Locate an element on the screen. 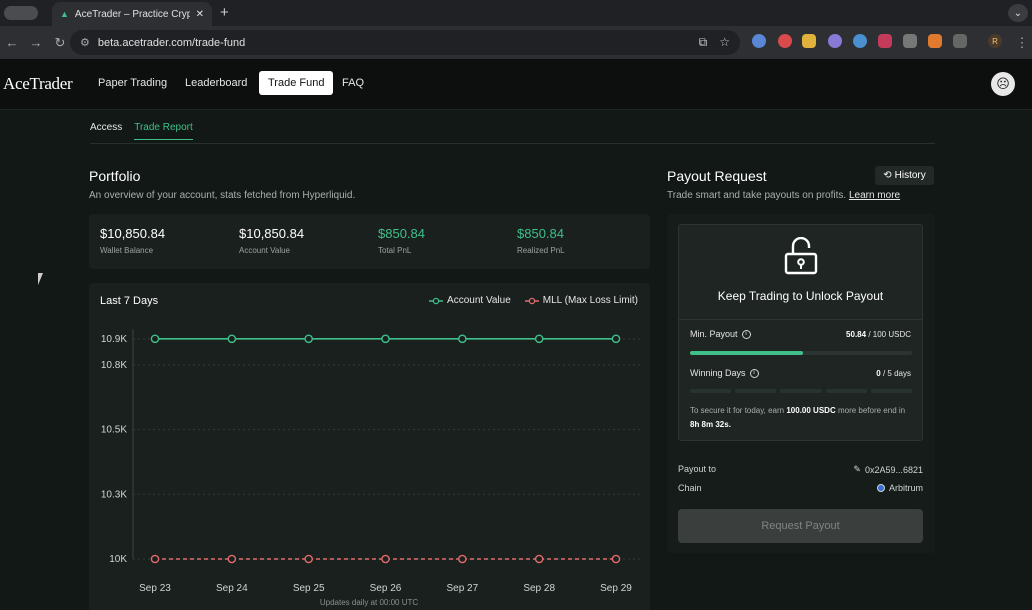  subtab-trade-report: Trade Report is located at coordinates (163, 131).